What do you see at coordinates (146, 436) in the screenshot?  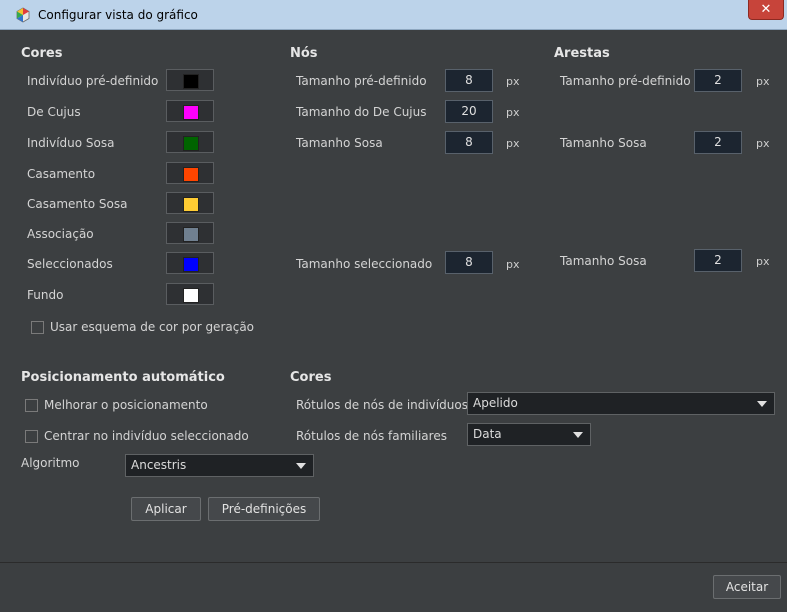 I see `center-selected-label: Centrar no indivíduo seleccionado` at bounding box center [146, 436].